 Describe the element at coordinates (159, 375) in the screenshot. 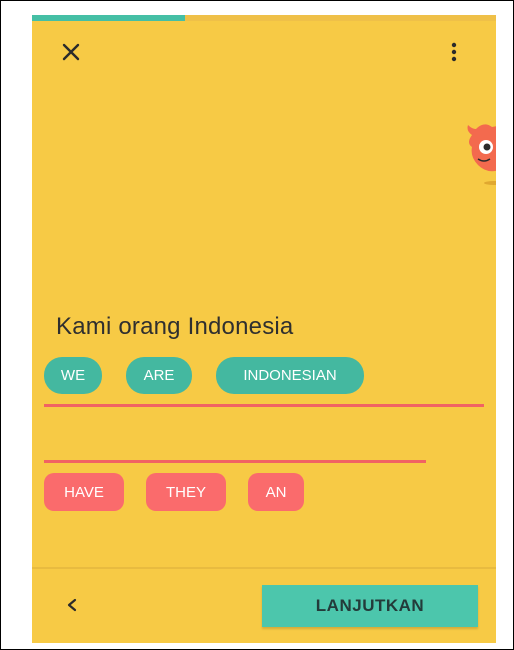

I see `answer-chip-are: ARE` at that location.